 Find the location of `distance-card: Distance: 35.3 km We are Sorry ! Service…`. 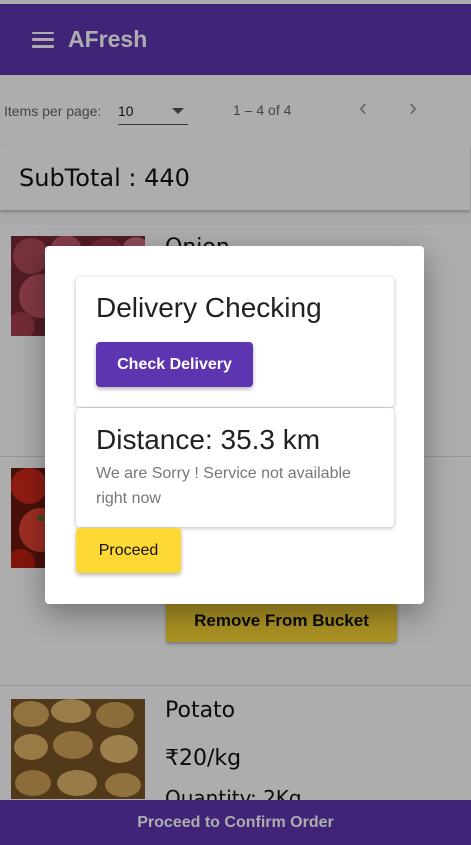

distance-card: Distance: 35.3 km We are Sorry ! Service… is located at coordinates (235, 467).